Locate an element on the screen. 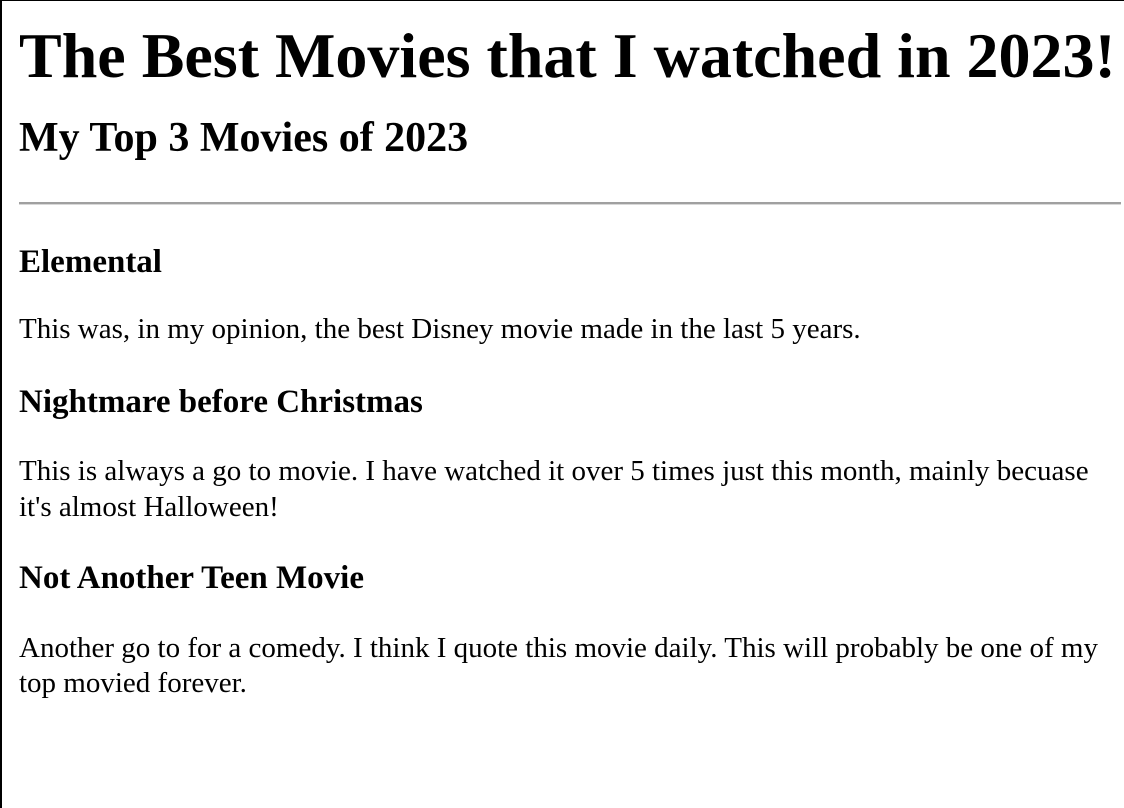 The height and width of the screenshot is (808, 1124). movie-title: Nightmare before Christmas is located at coordinates (221, 401).